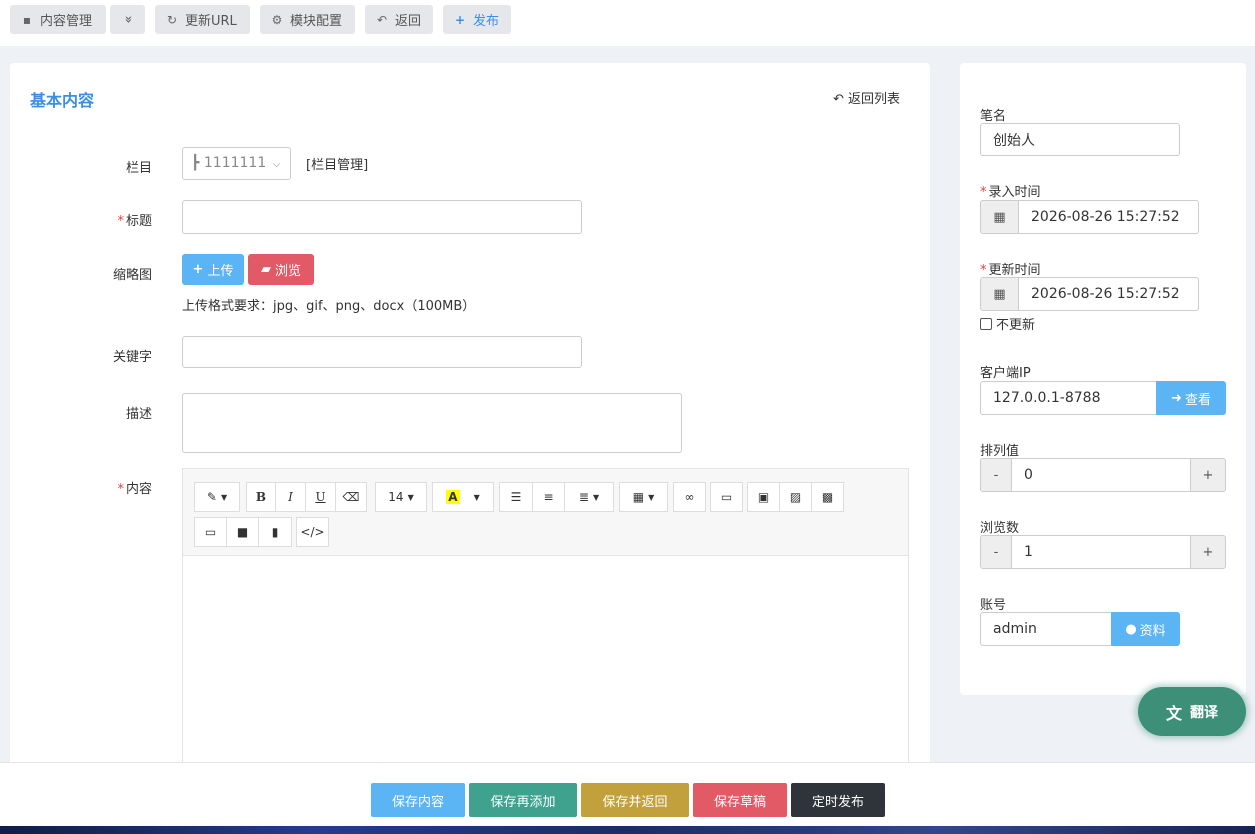 This screenshot has height=834, width=1255. I want to click on film-button: ▮, so click(275, 532).